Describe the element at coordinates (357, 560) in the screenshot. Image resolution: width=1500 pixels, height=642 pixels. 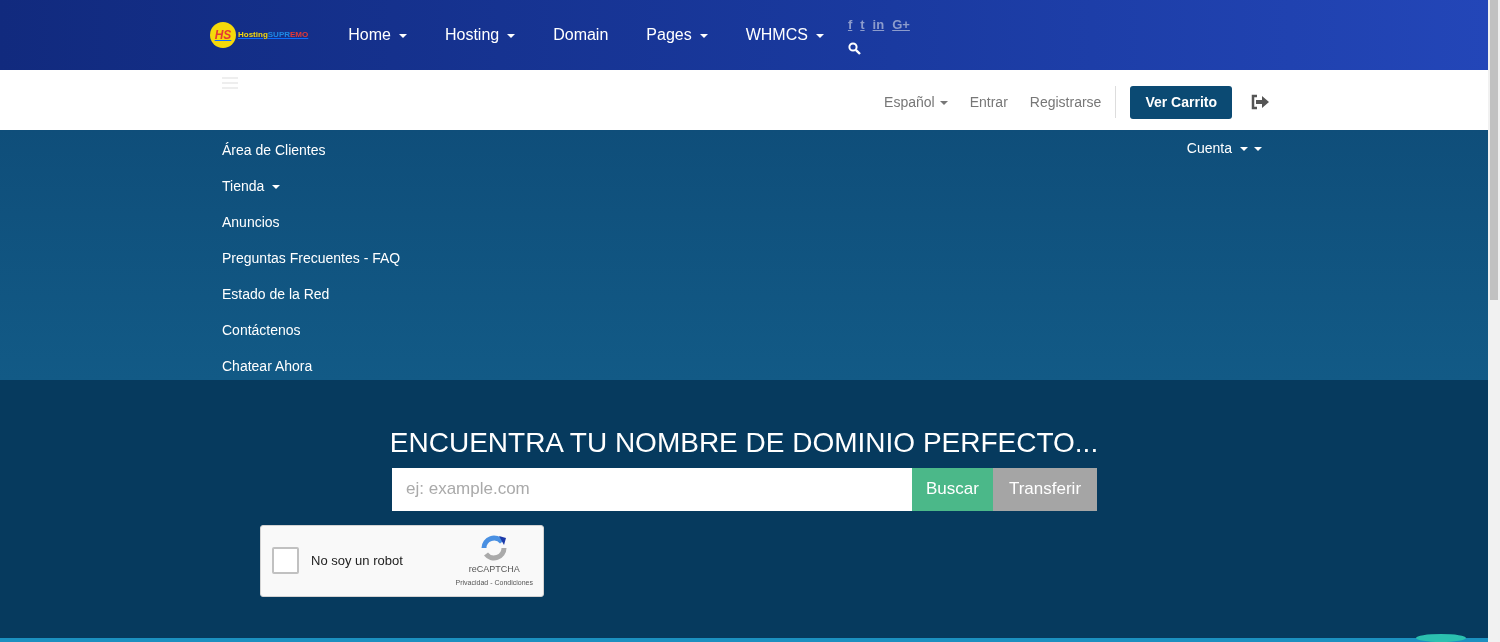
I see `captcha-label: No soy un robot` at that location.